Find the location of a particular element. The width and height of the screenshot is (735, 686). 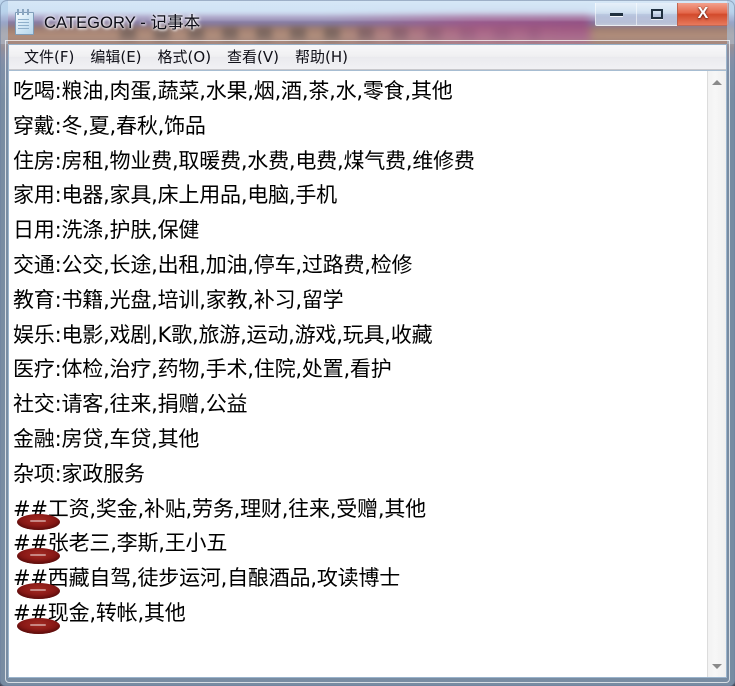

text-line-content: 金融:房贷,车贷,其他 is located at coordinates (106, 438).